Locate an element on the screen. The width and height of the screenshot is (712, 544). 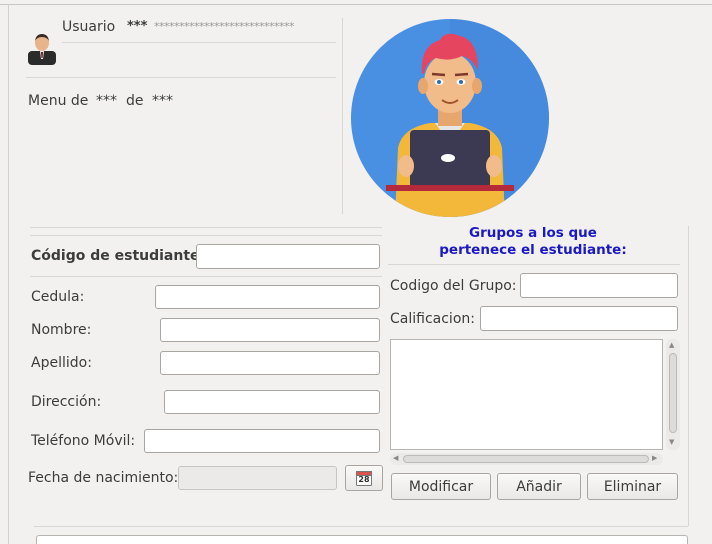
user-avatar-icon is located at coordinates (42, 48).